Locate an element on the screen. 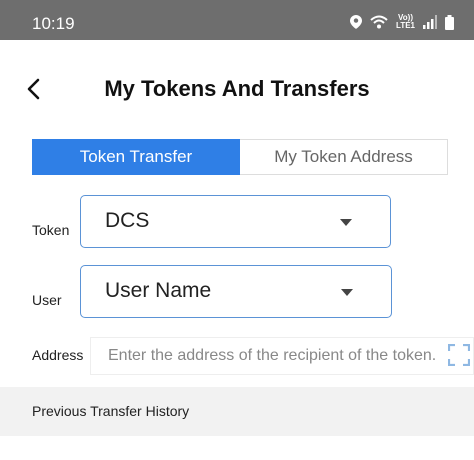 This screenshot has width=474, height=460. signal-icon is located at coordinates (430, 22).